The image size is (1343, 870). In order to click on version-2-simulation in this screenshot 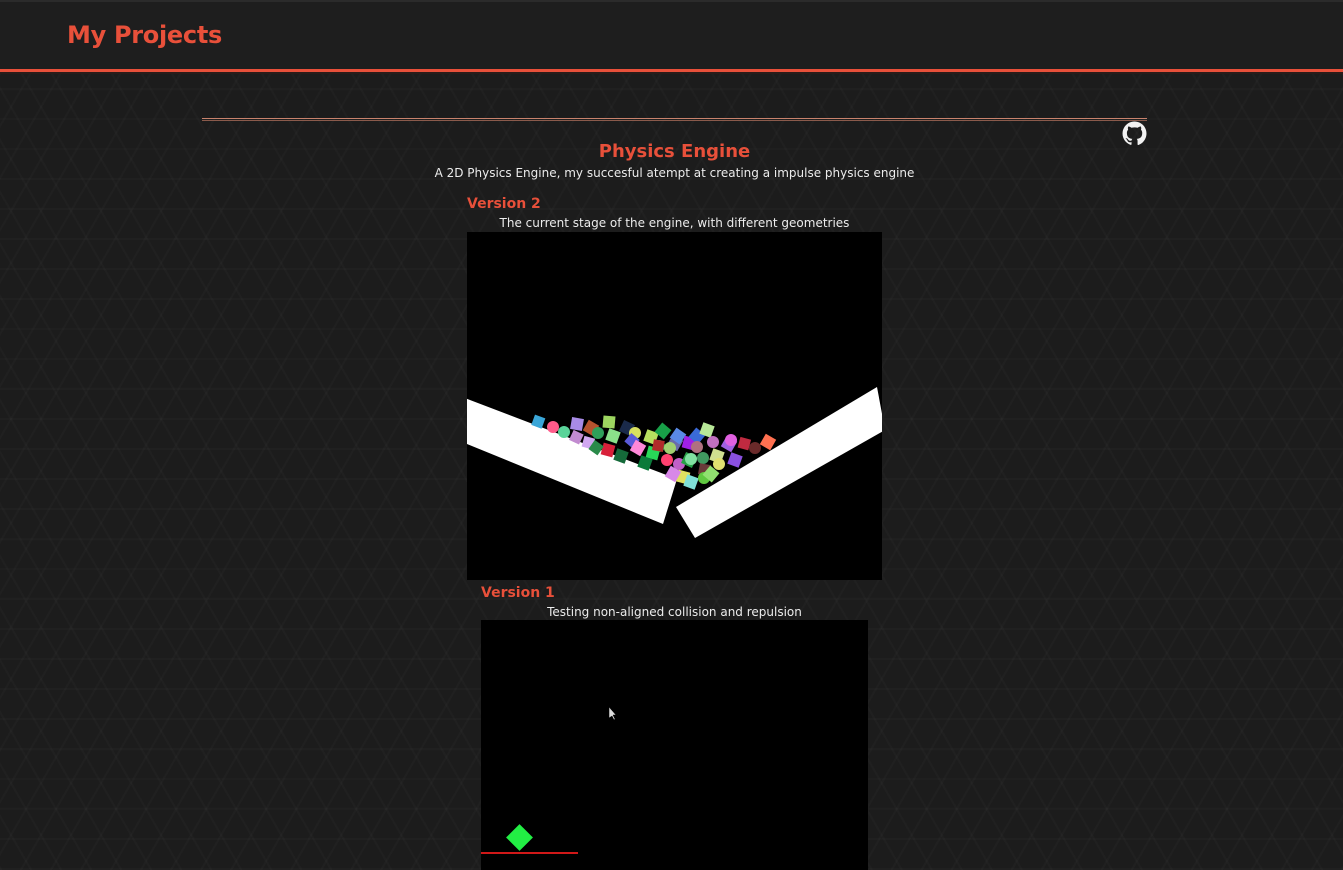, I will do `click(674, 406)`.